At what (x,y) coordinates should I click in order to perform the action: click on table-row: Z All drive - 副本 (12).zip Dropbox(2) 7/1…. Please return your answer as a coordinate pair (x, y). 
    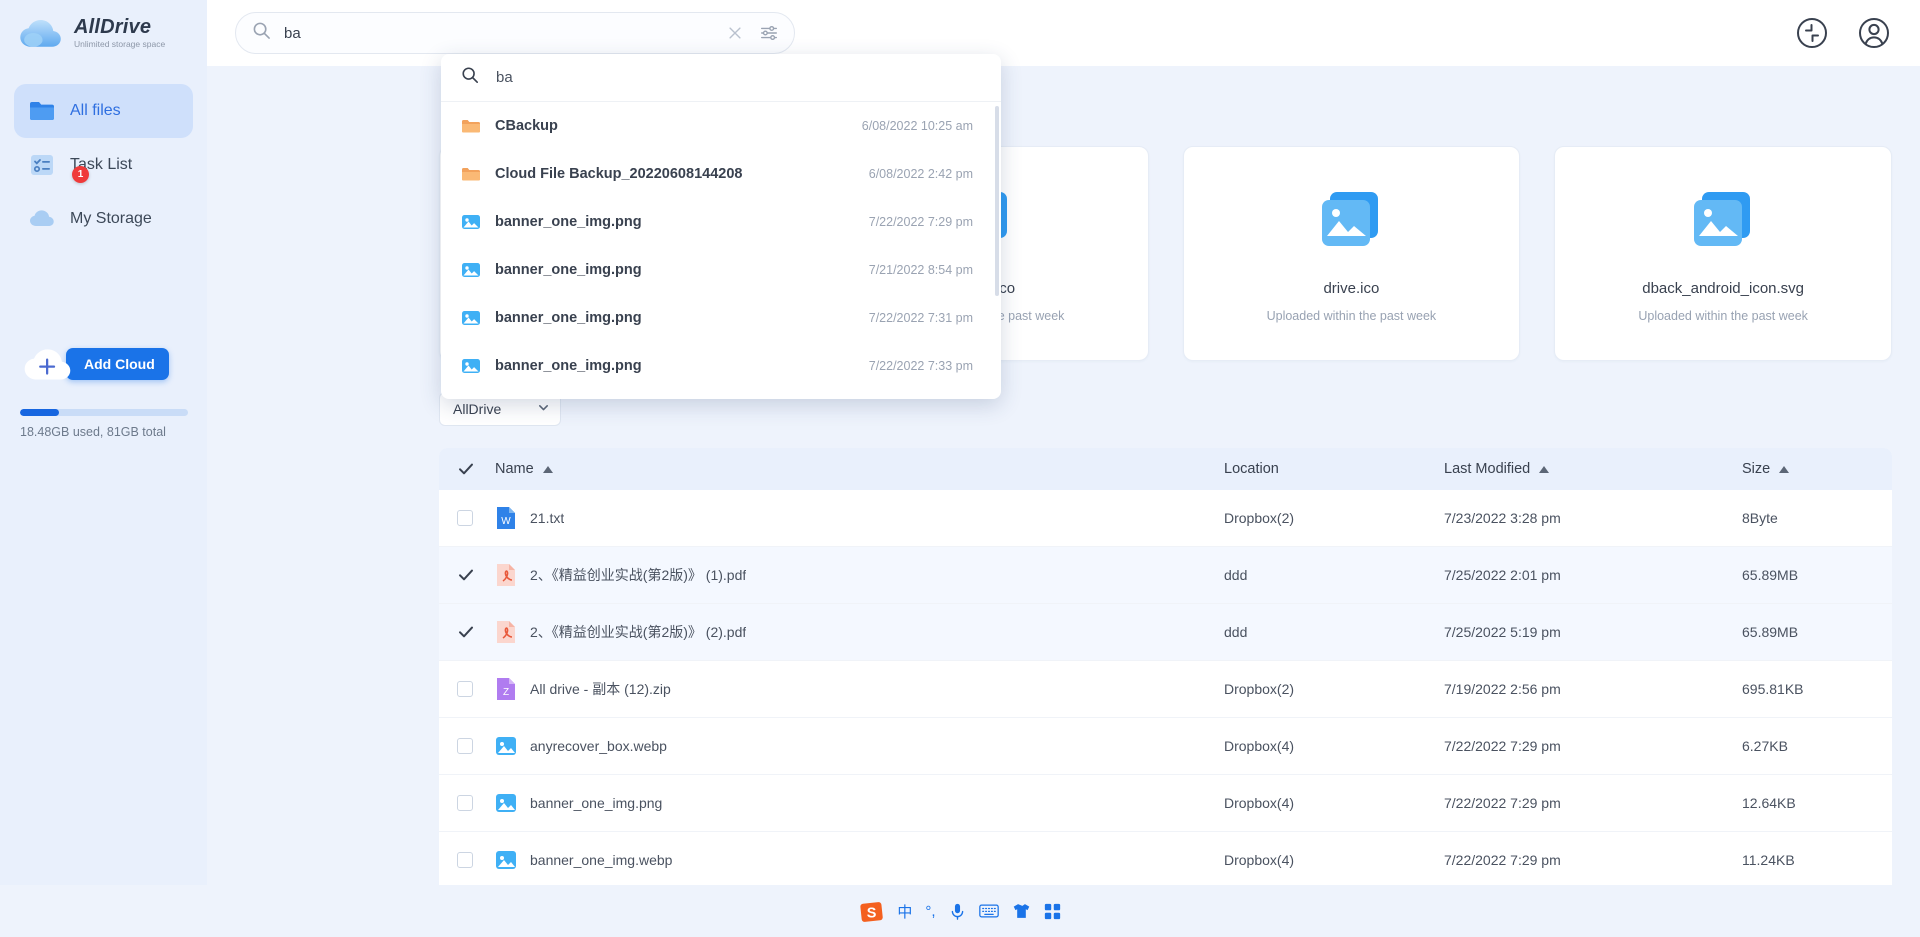
    Looking at the image, I should click on (1165, 689).